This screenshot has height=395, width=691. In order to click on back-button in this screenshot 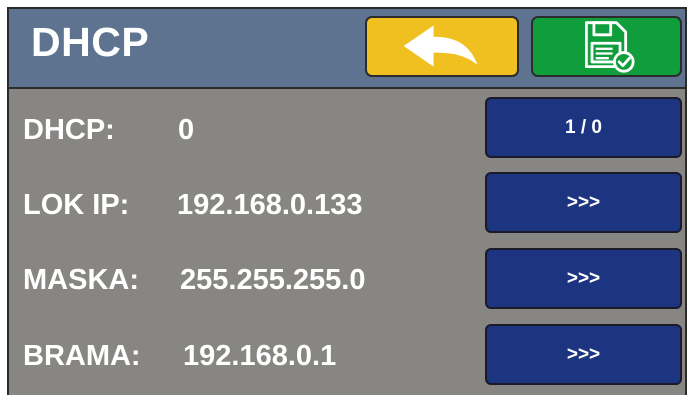, I will do `click(442, 46)`.